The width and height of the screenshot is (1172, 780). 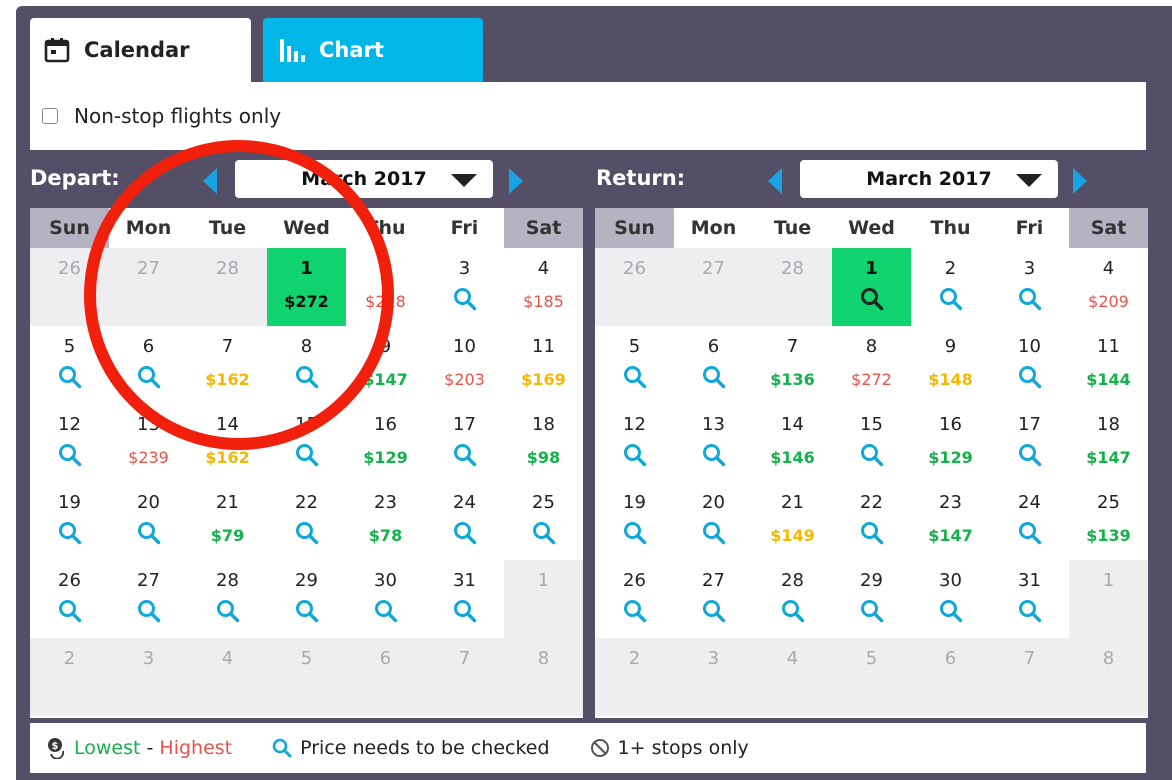 I want to click on depart-day-cell: 18 $98, so click(x=543, y=443).